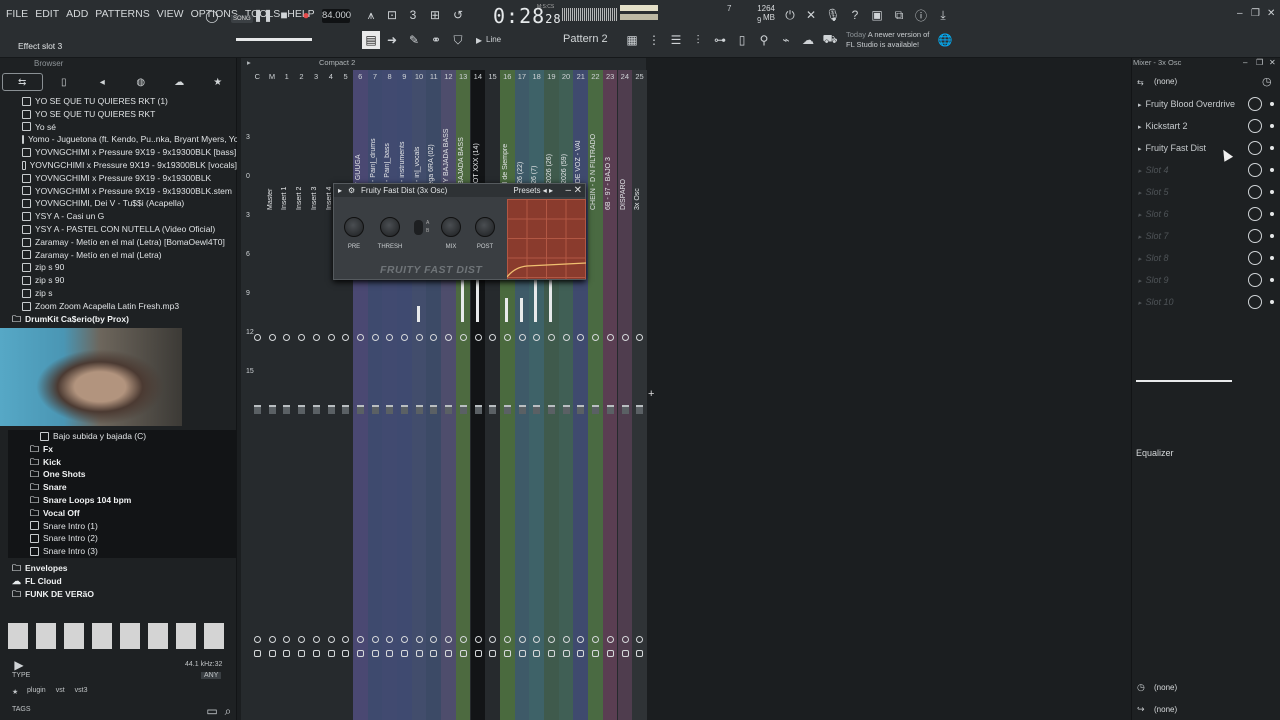  I want to click on folder-item: 🗀 Kick, so click(122, 462).